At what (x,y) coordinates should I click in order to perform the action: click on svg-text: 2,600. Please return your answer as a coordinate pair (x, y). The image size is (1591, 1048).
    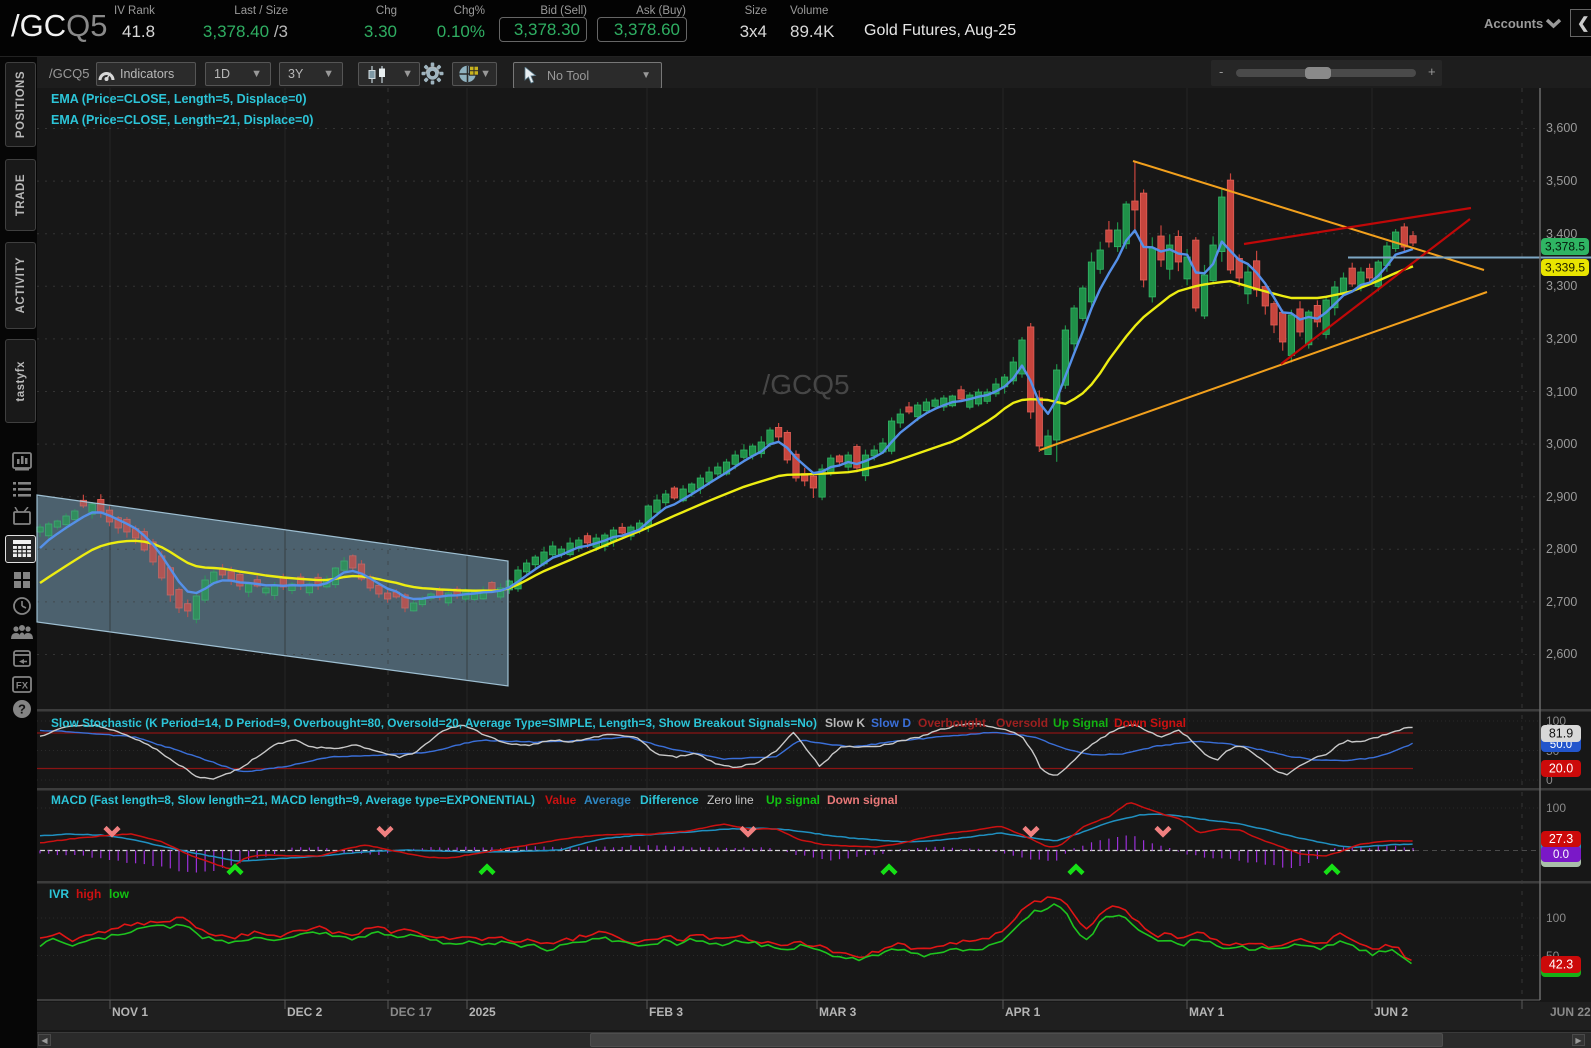
    Looking at the image, I should click on (1561, 654).